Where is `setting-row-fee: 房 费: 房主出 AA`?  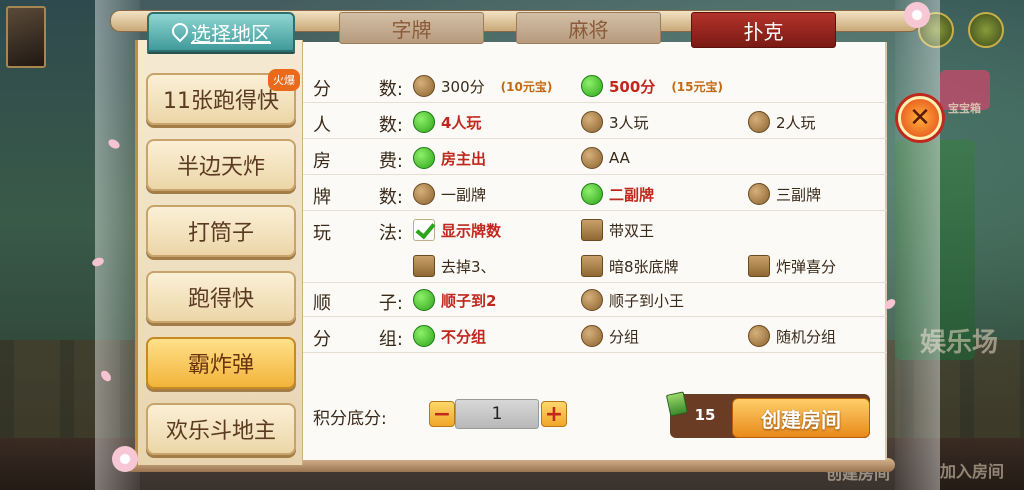 setting-row-fee: 房 费: 房主出 AA is located at coordinates (595, 158).